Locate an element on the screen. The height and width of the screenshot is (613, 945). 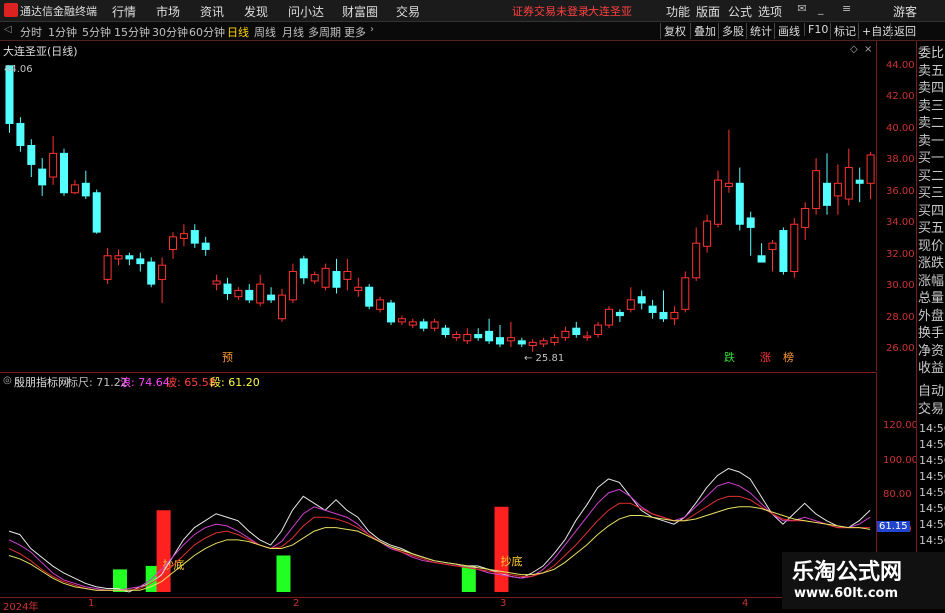
signal-marker: 跌 is located at coordinates (729, 357).